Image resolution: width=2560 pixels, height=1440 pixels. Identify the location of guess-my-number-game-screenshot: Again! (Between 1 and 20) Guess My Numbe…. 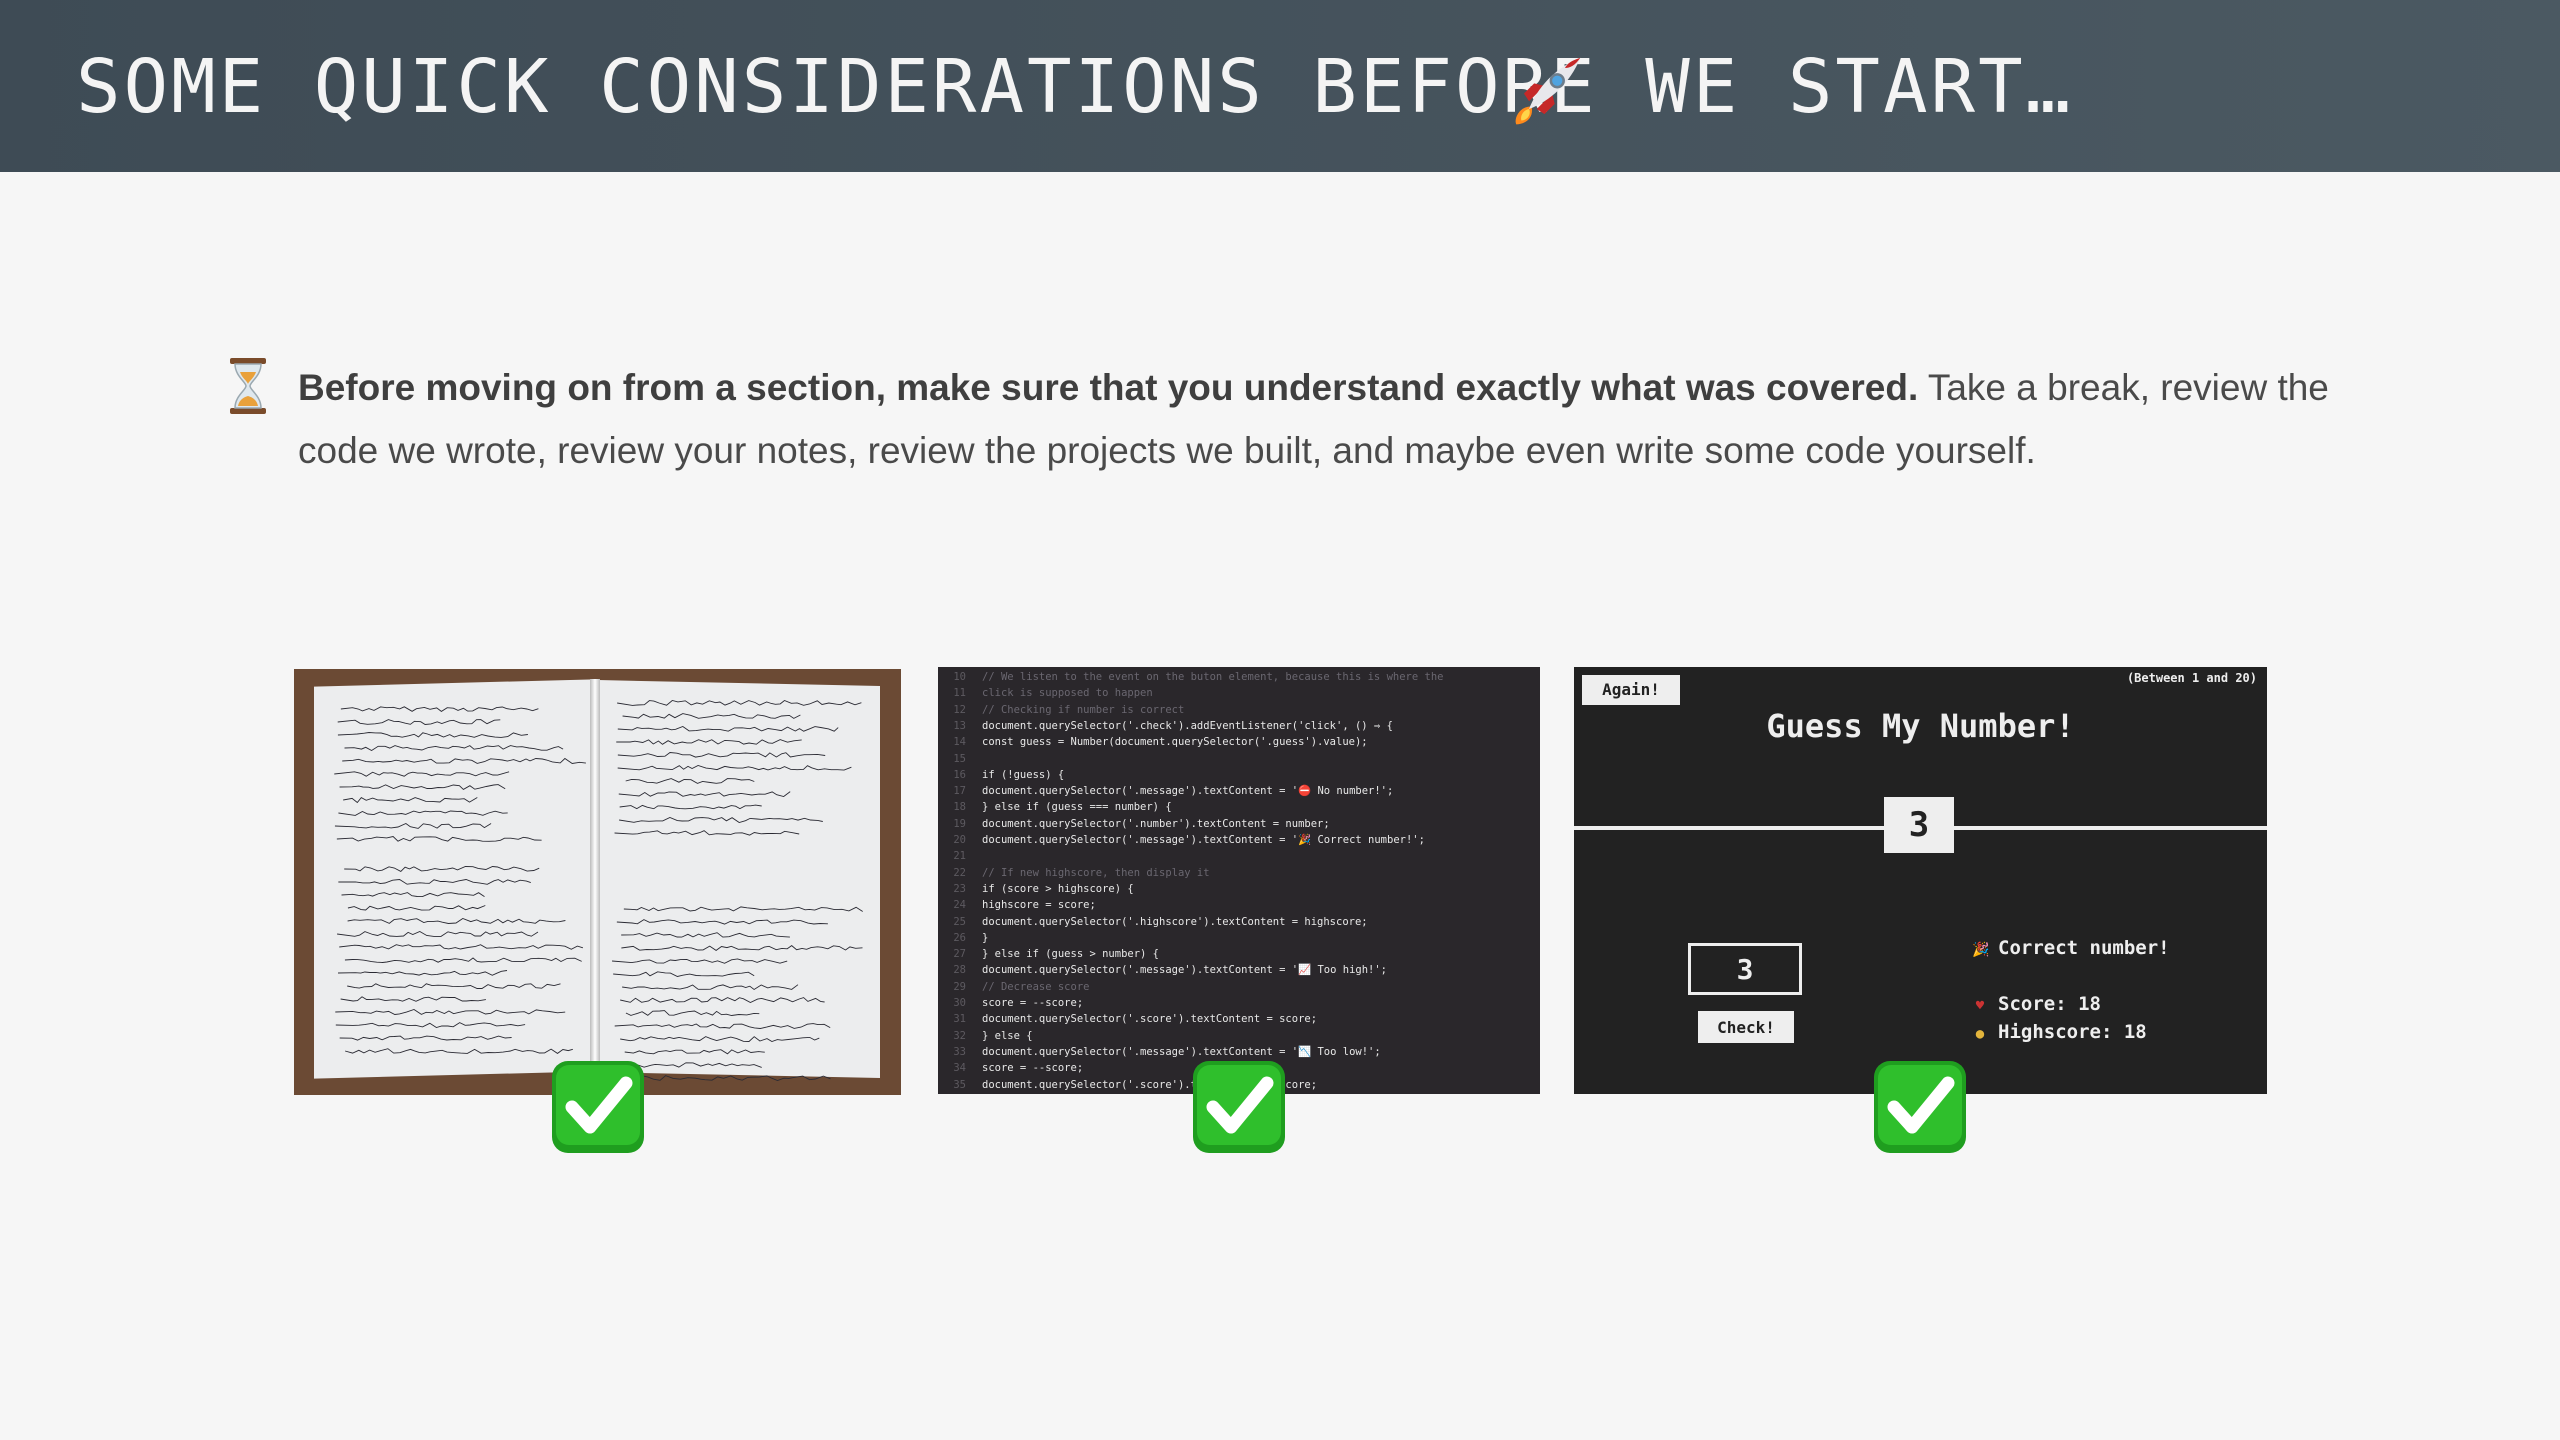
(1920, 880).